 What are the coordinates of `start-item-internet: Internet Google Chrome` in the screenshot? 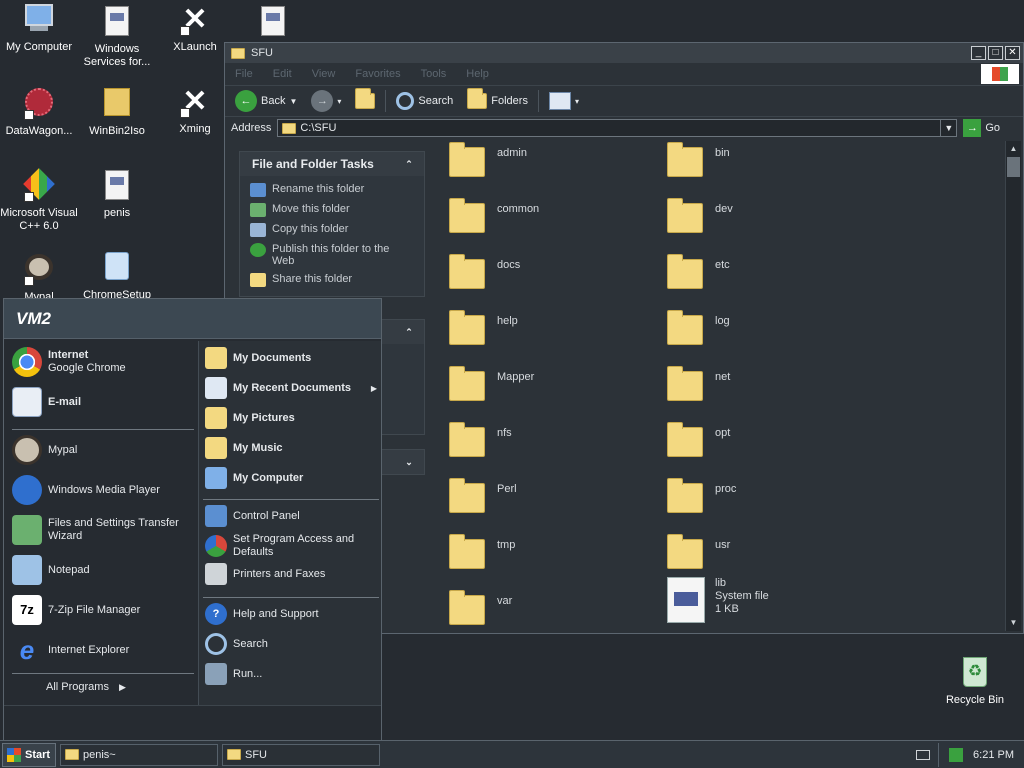 It's located at (69, 362).